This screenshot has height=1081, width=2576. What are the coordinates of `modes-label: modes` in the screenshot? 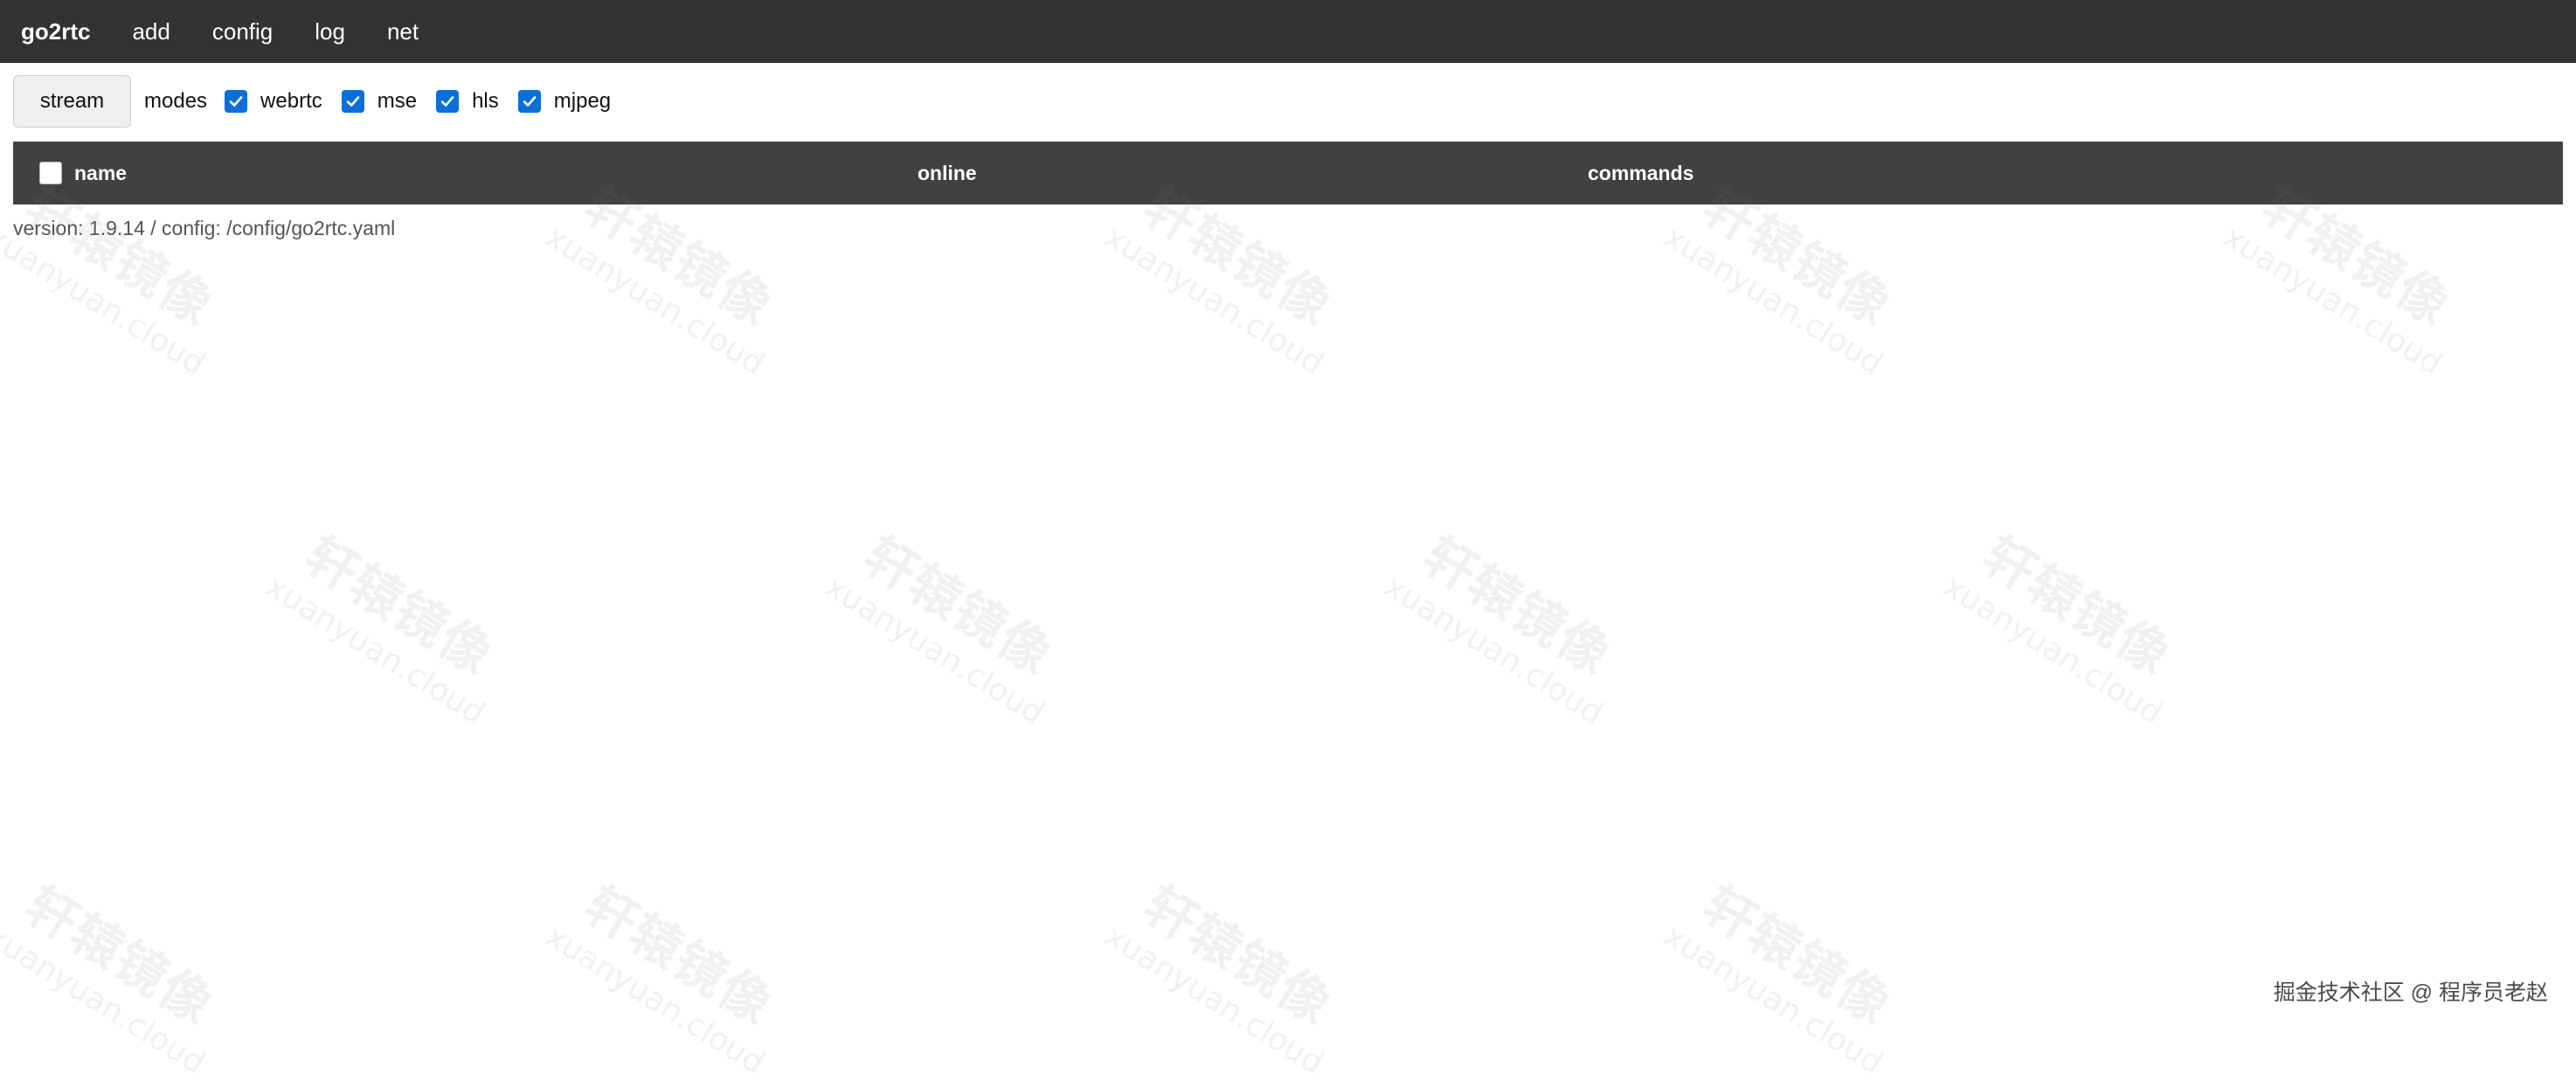 It's located at (176, 101).